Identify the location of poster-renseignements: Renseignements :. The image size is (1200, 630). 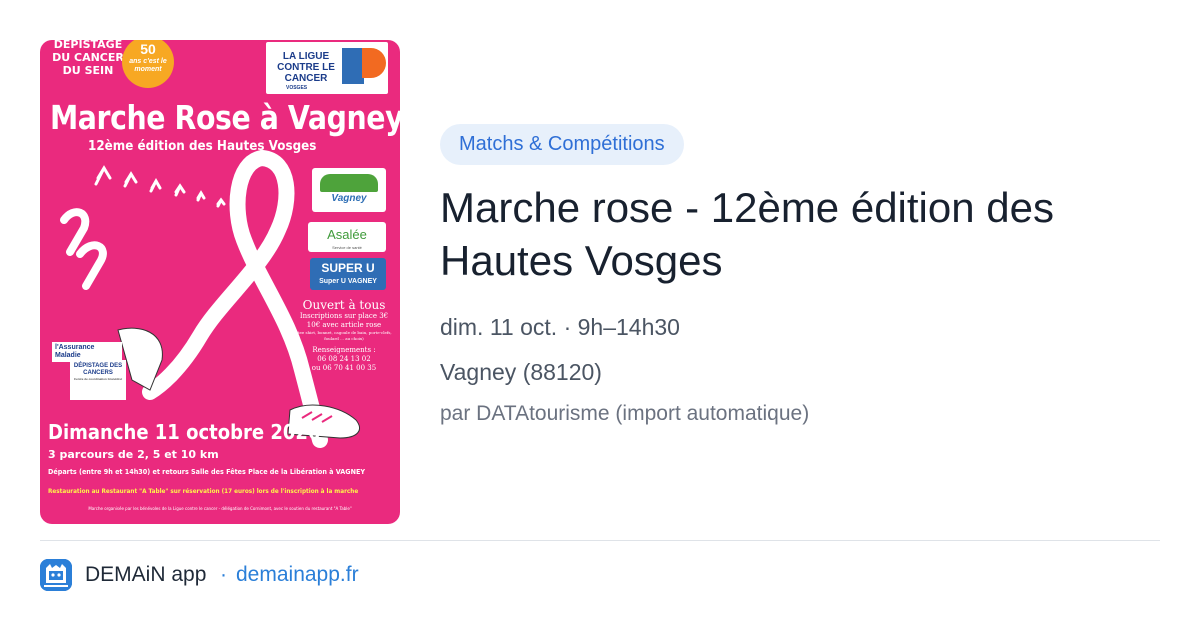
(344, 350).